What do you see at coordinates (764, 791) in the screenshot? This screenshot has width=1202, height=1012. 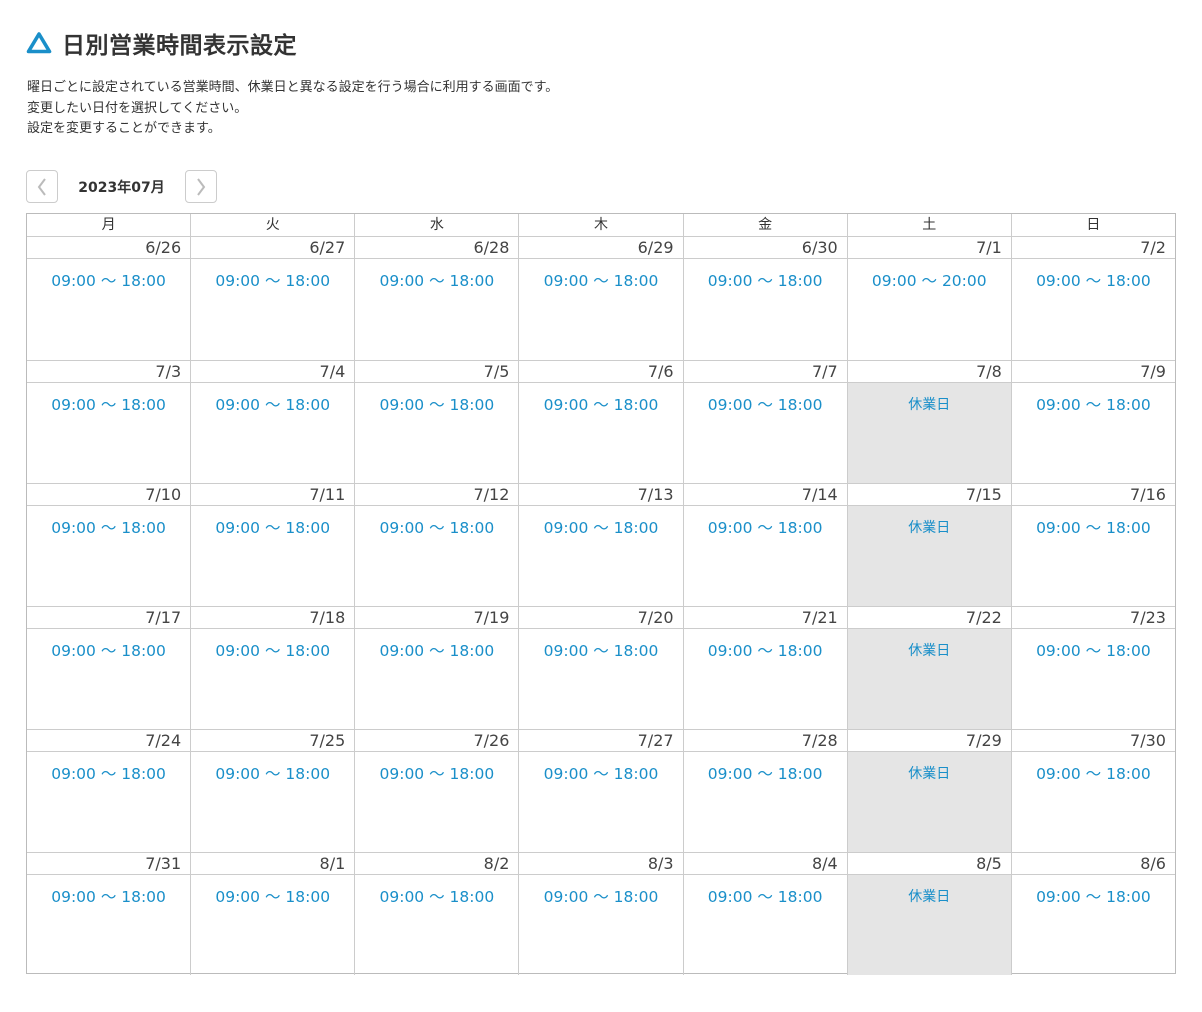 I see `calendar-day-cell: 7/28 09:00 〜 18:00` at bounding box center [764, 791].